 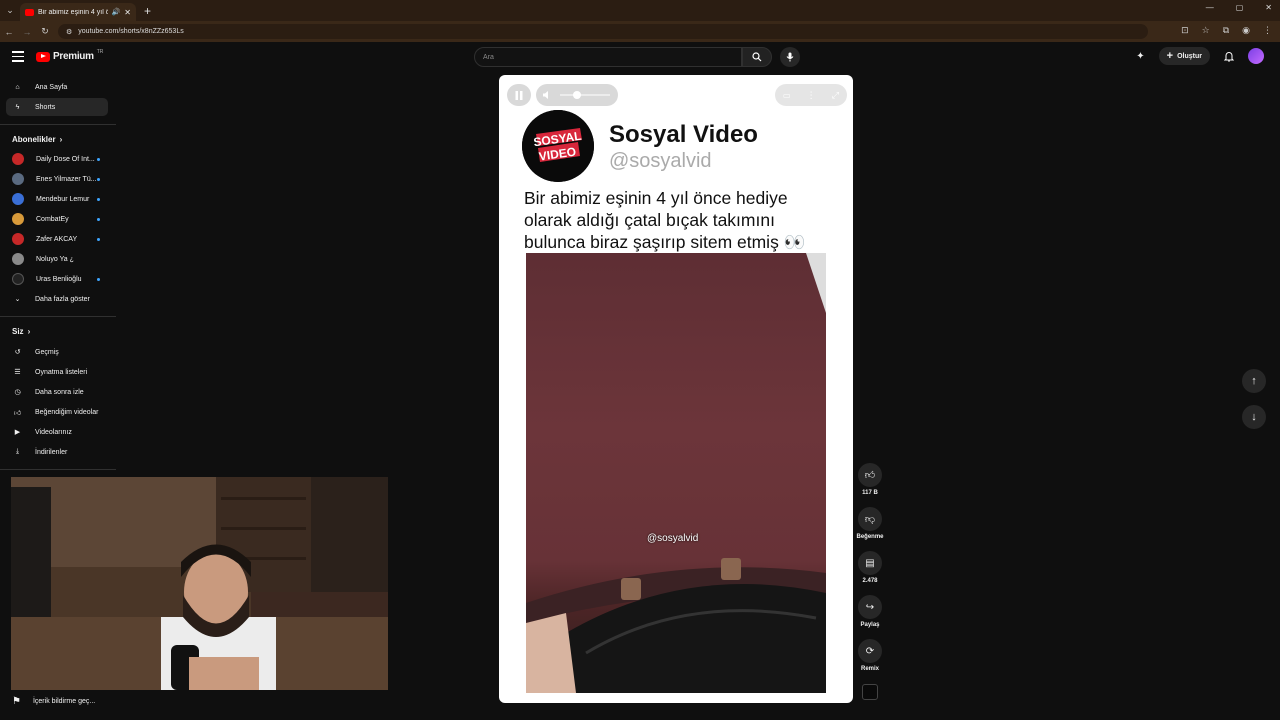 What do you see at coordinates (69, 55) in the screenshot?
I see `youtube-premium-logo: Premium TR` at bounding box center [69, 55].